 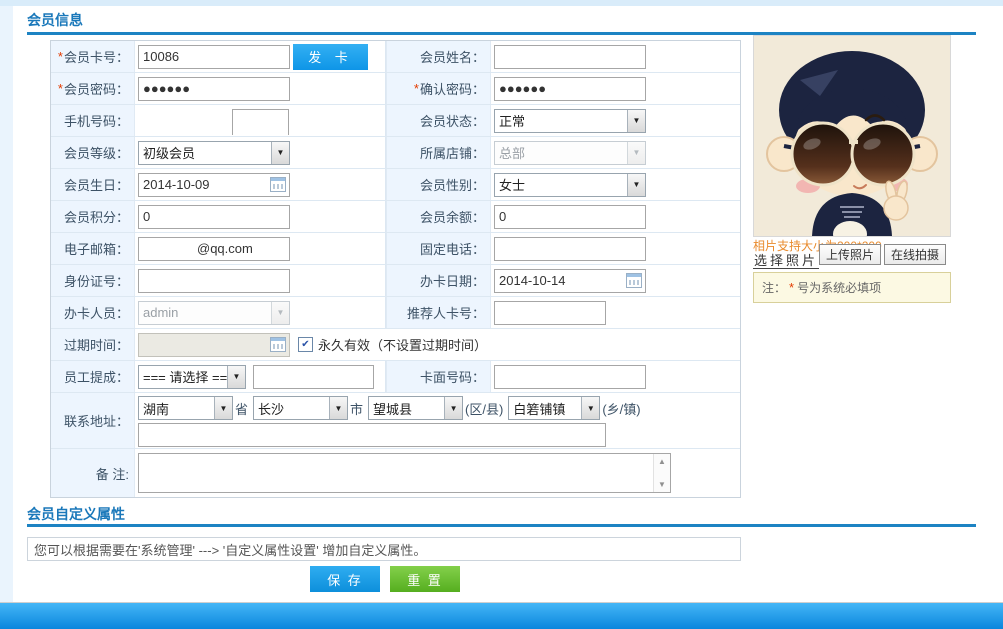 I want to click on city-select: 长沙 ▼, so click(x=301, y=408).